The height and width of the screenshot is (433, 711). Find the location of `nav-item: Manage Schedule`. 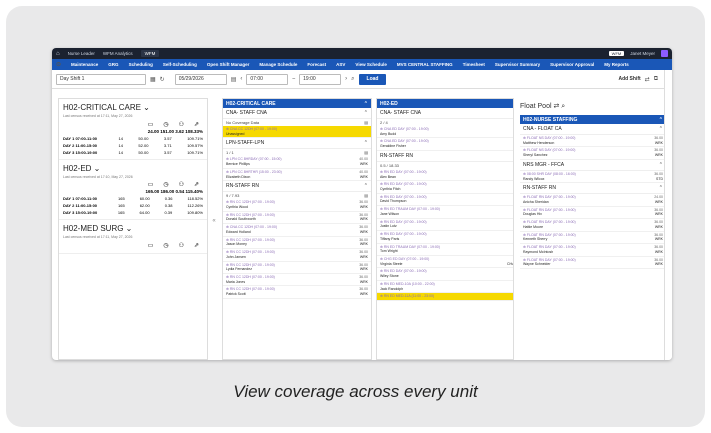

nav-item: Manage Schedule is located at coordinates (278, 64).